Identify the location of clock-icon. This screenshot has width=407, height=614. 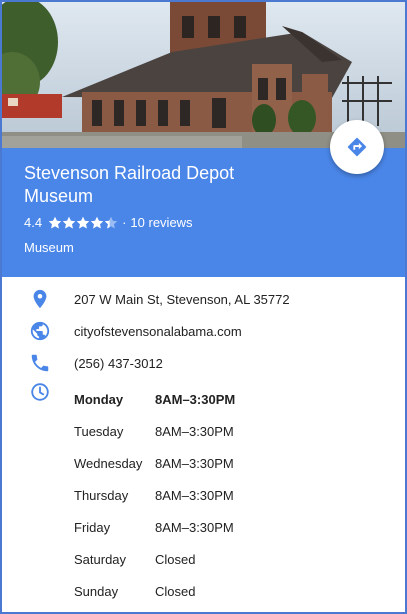
(40, 392).